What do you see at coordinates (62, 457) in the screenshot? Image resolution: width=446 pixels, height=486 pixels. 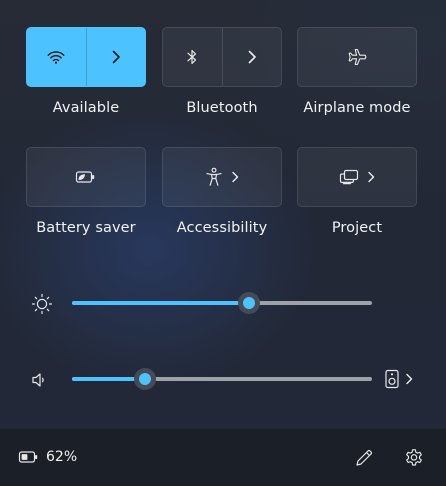 I see `battery-percentage: 62%` at bounding box center [62, 457].